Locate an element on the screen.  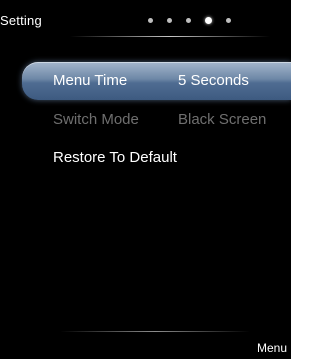
menu-item-value: 5 Seconds is located at coordinates (213, 80).